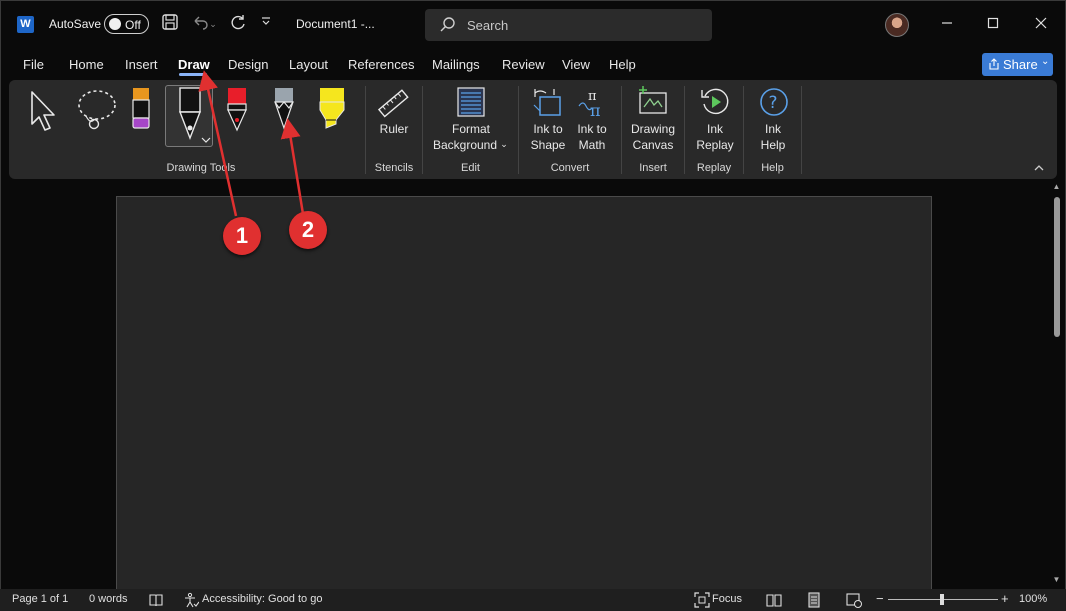 Image resolution: width=1066 pixels, height=611 pixels. Describe the element at coordinates (774, 600) in the screenshot. I see `read-mode-icon` at that location.